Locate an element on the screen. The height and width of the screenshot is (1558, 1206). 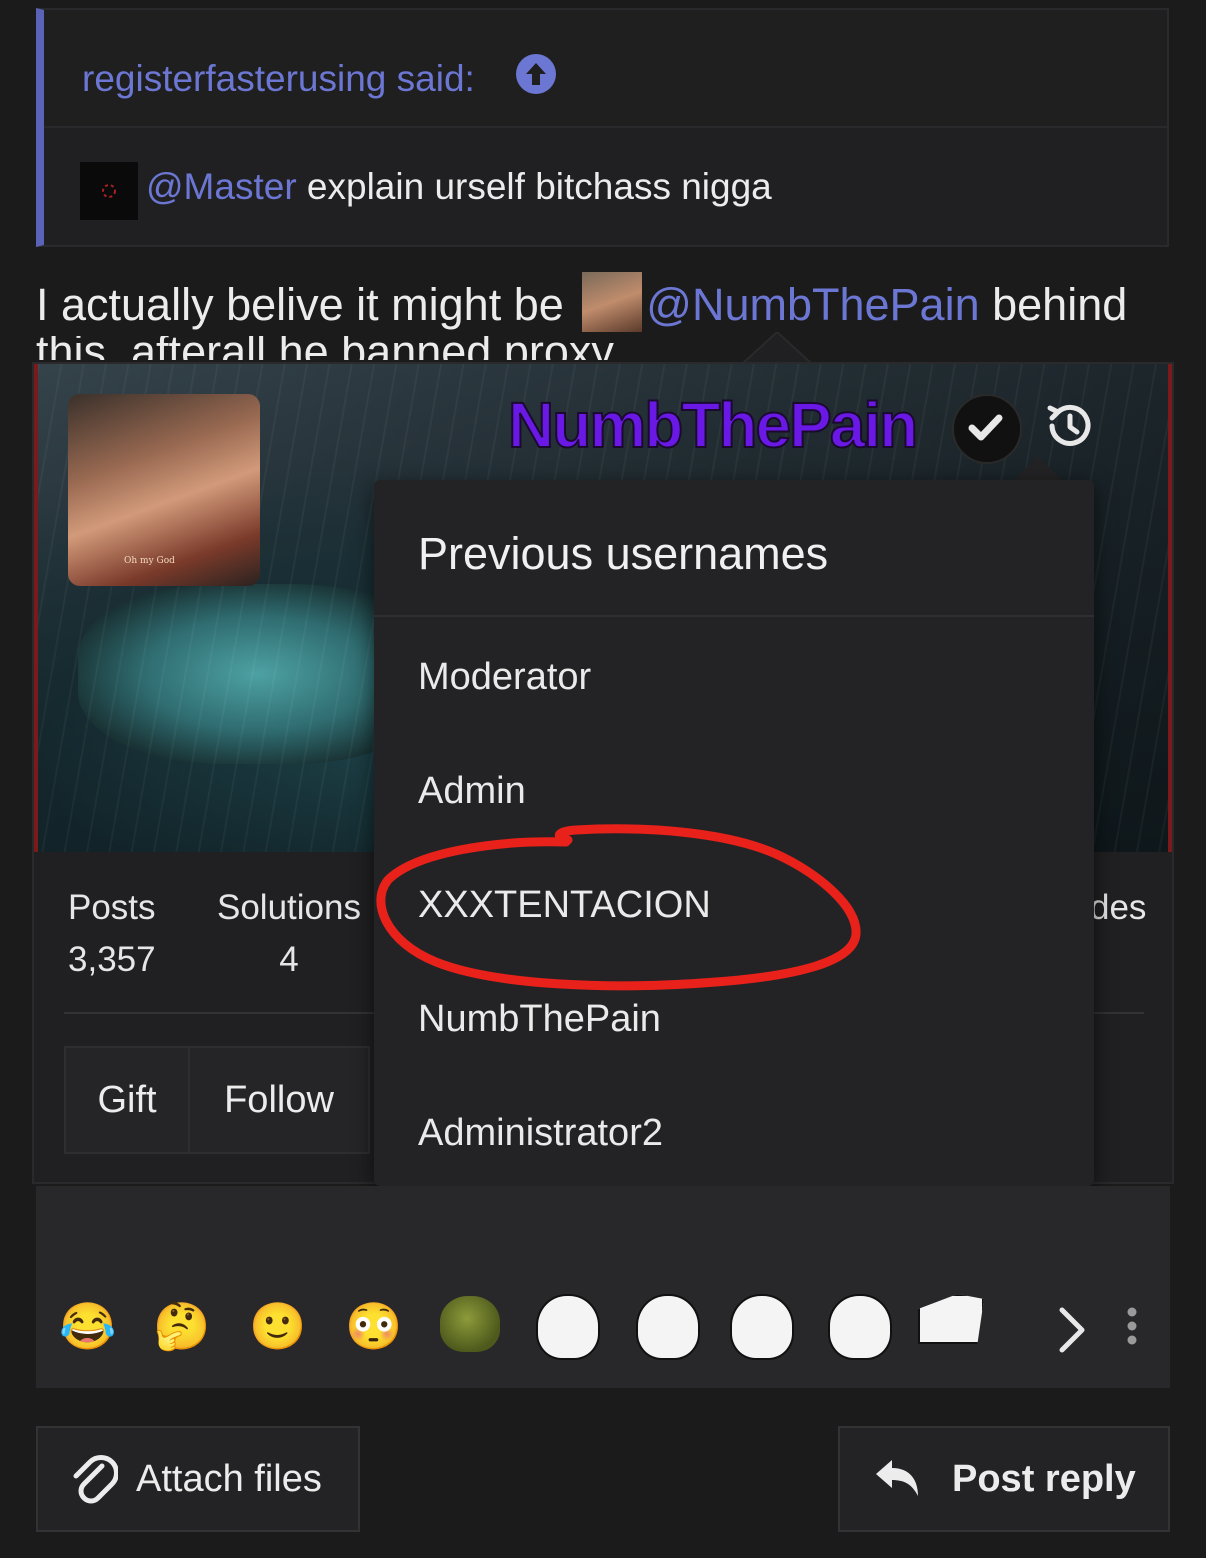
post-reply-label: Post reply is located at coordinates (1044, 1478).